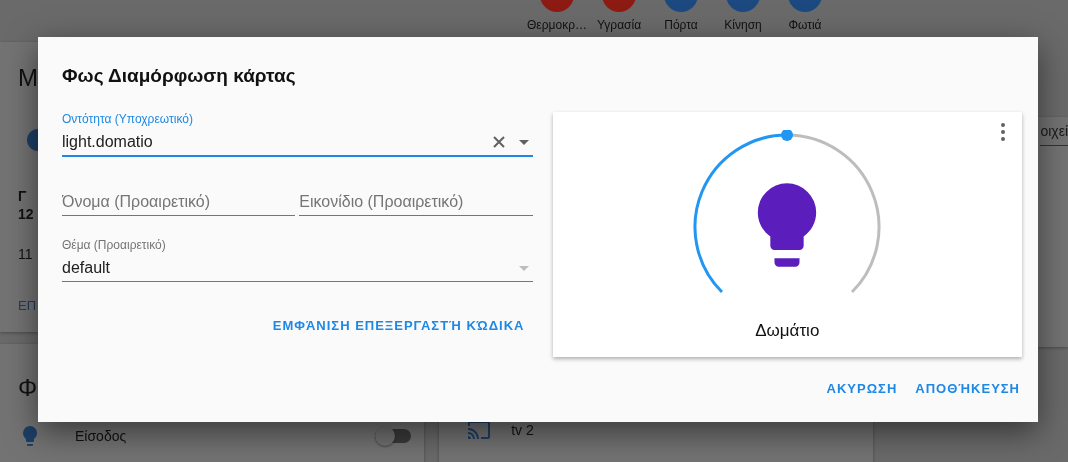 Image resolution: width=1068 pixels, height=462 pixels. I want to click on badge-label: Κίνηση, so click(743, 25).